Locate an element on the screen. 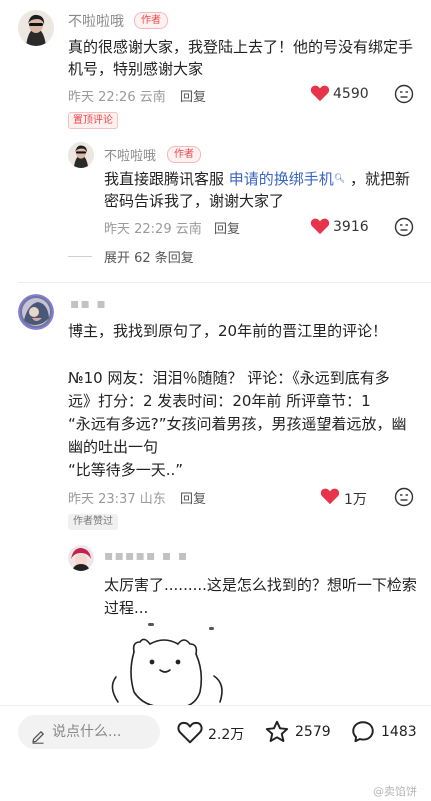 Image resolution: width=431 pixels, height=801 pixels. comment-total: 1483 is located at coordinates (399, 732).